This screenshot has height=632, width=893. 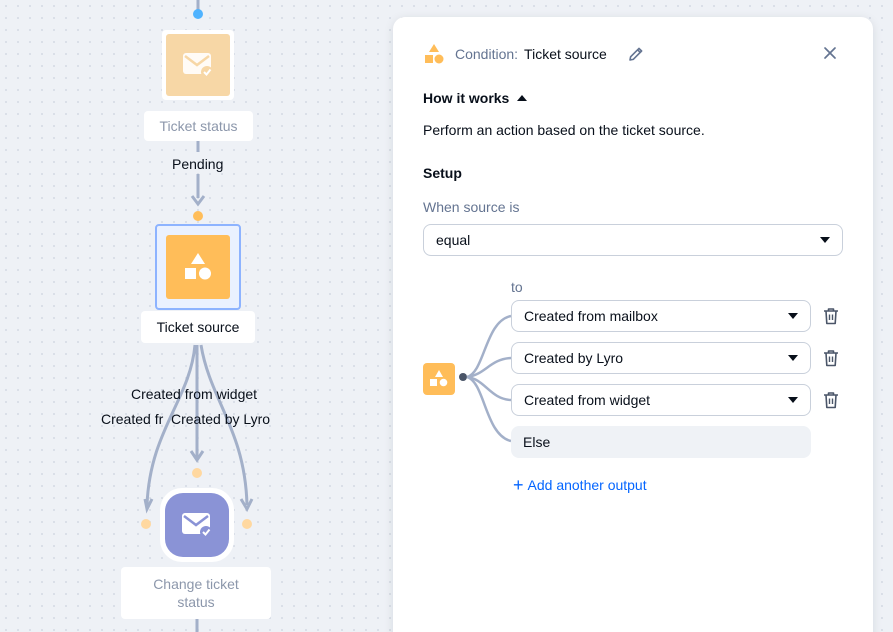 I want to click on edge-label-widget: Created from widget, so click(x=194, y=394).